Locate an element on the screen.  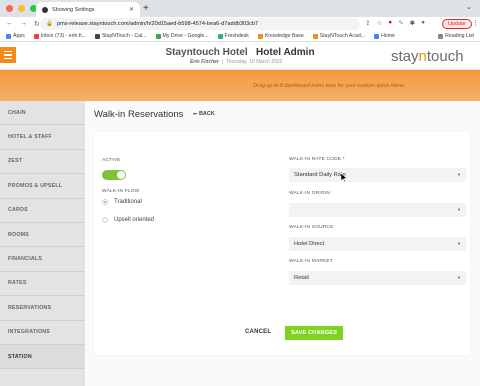
tab-favicon-icon is located at coordinates (45, 9).